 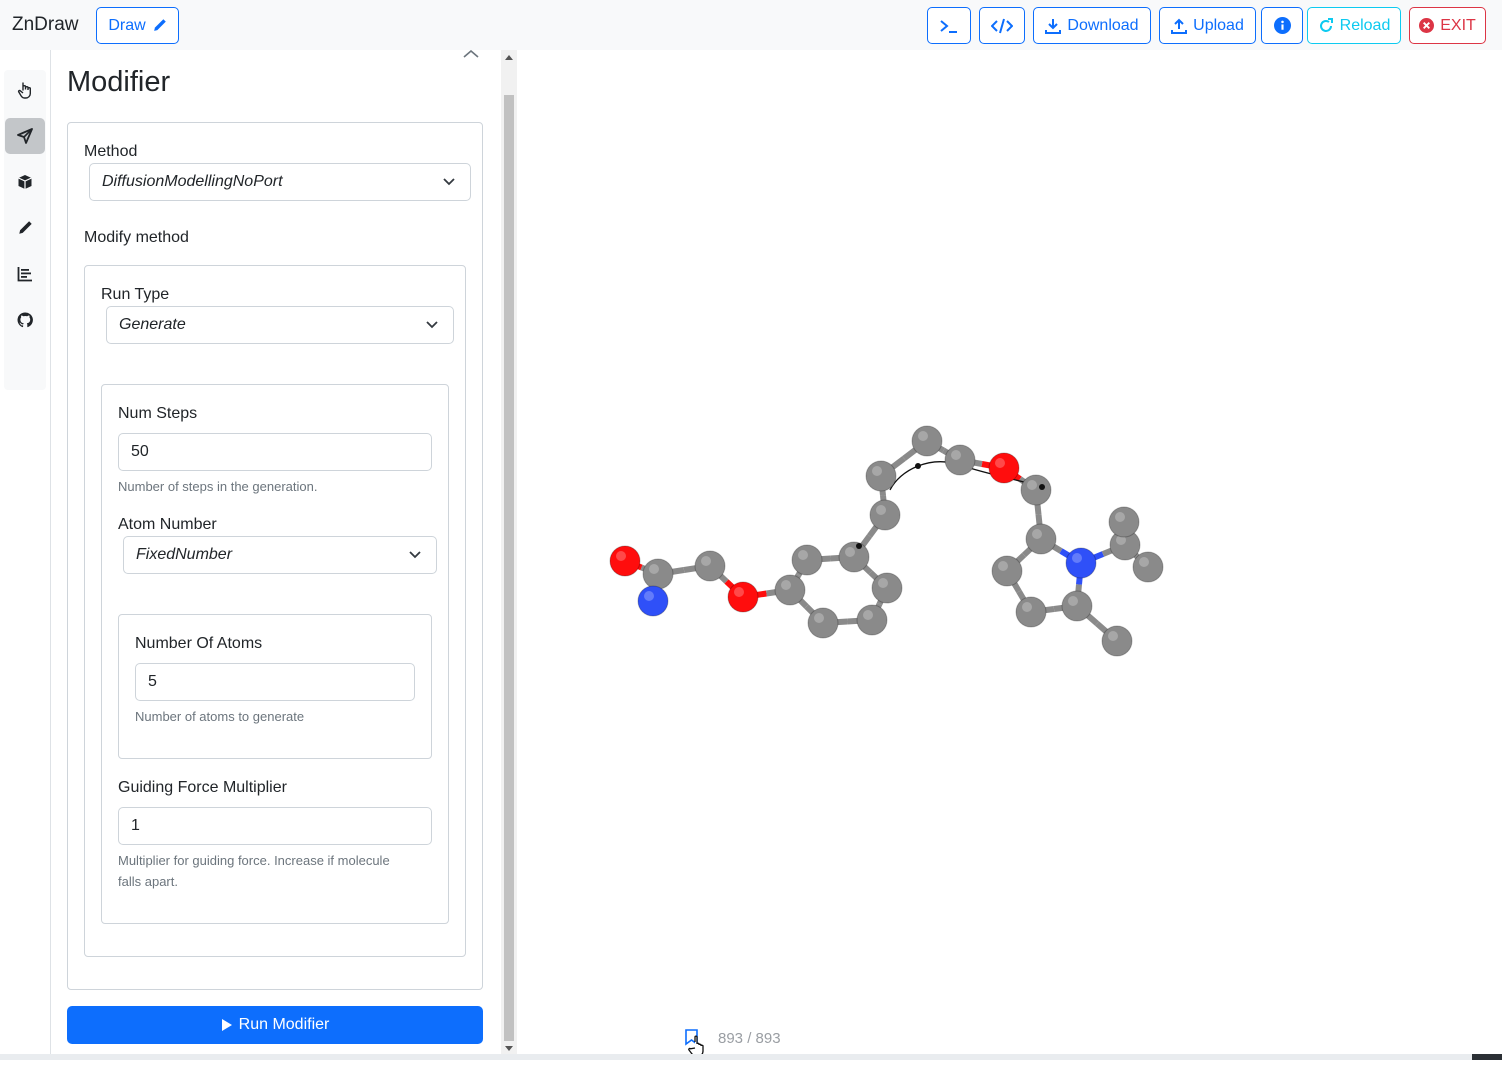 I want to click on info-icon, so click(x=1282, y=25).